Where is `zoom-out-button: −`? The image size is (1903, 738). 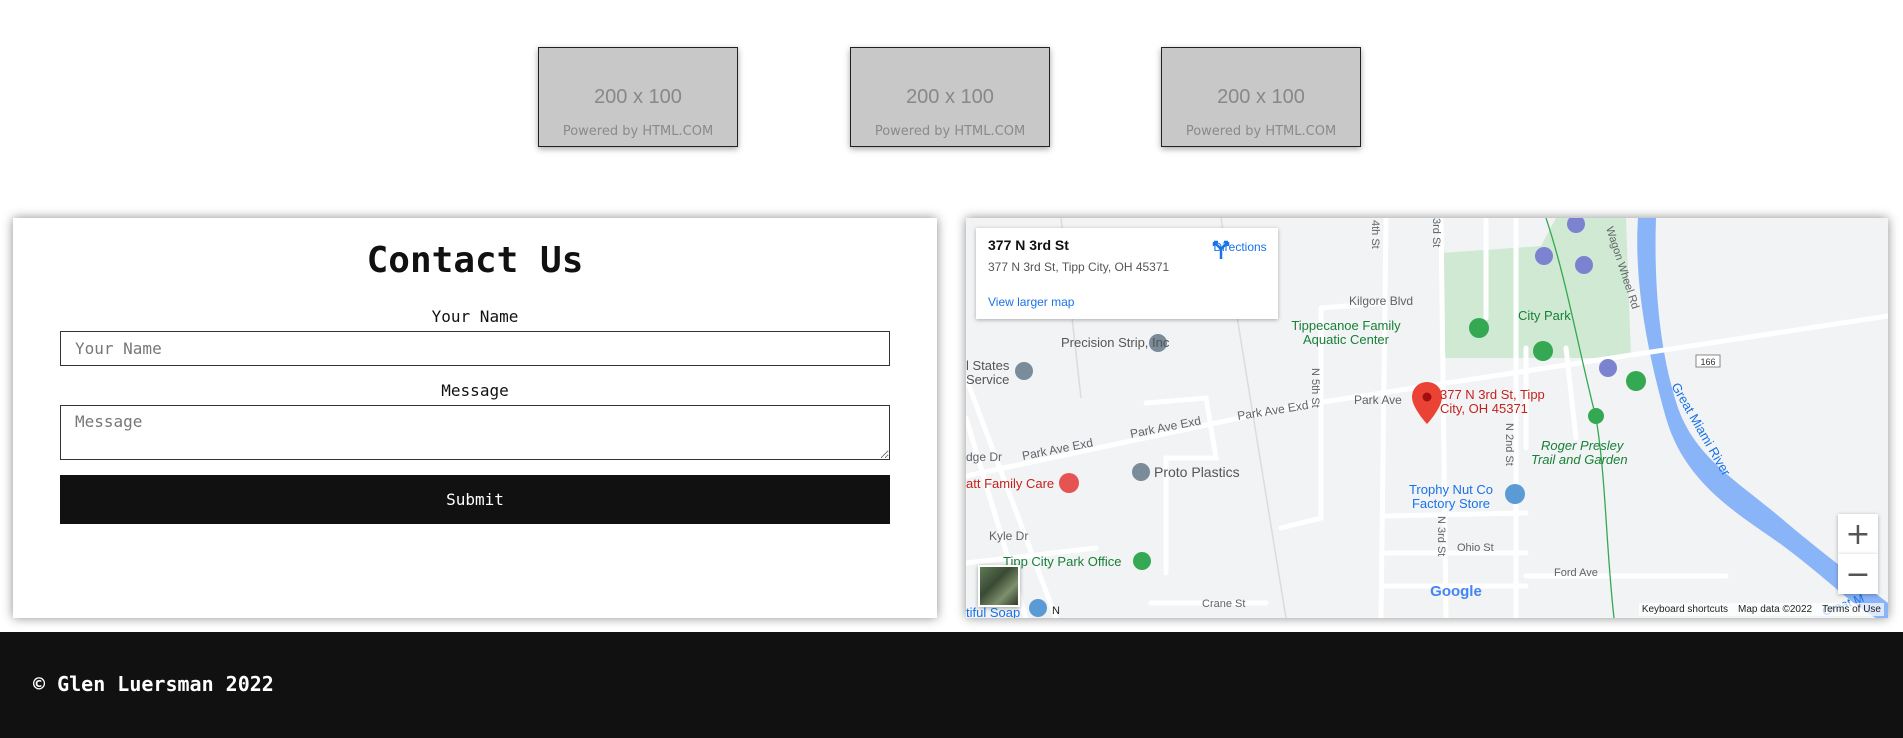
zoom-out-button: − is located at coordinates (1858, 574).